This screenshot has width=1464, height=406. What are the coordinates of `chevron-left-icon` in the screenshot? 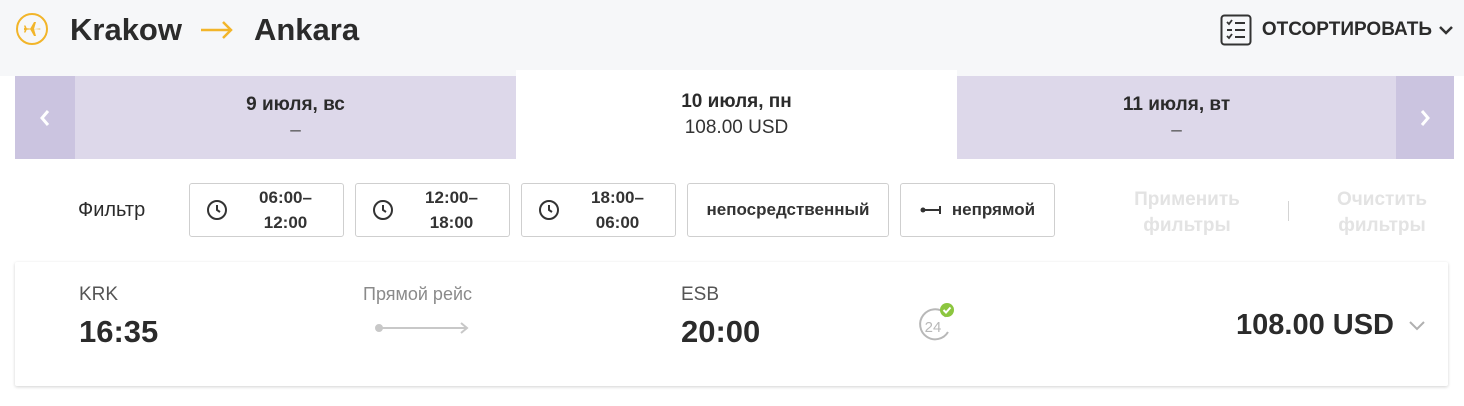 It's located at (45, 117).